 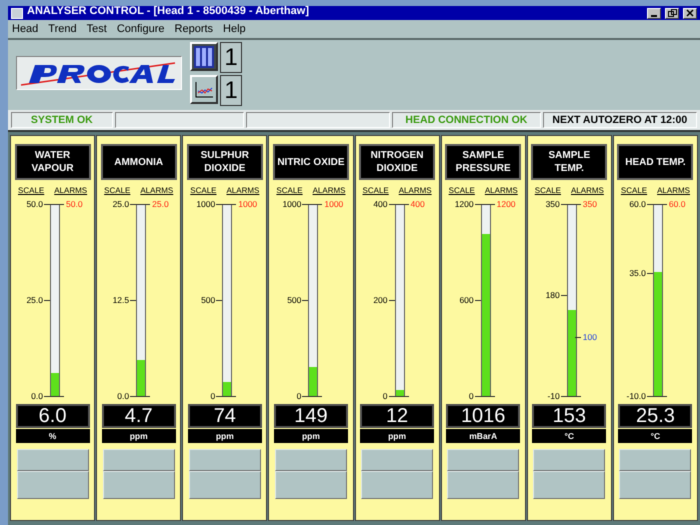 I want to click on scale-value: 0.0, so click(x=37, y=396).